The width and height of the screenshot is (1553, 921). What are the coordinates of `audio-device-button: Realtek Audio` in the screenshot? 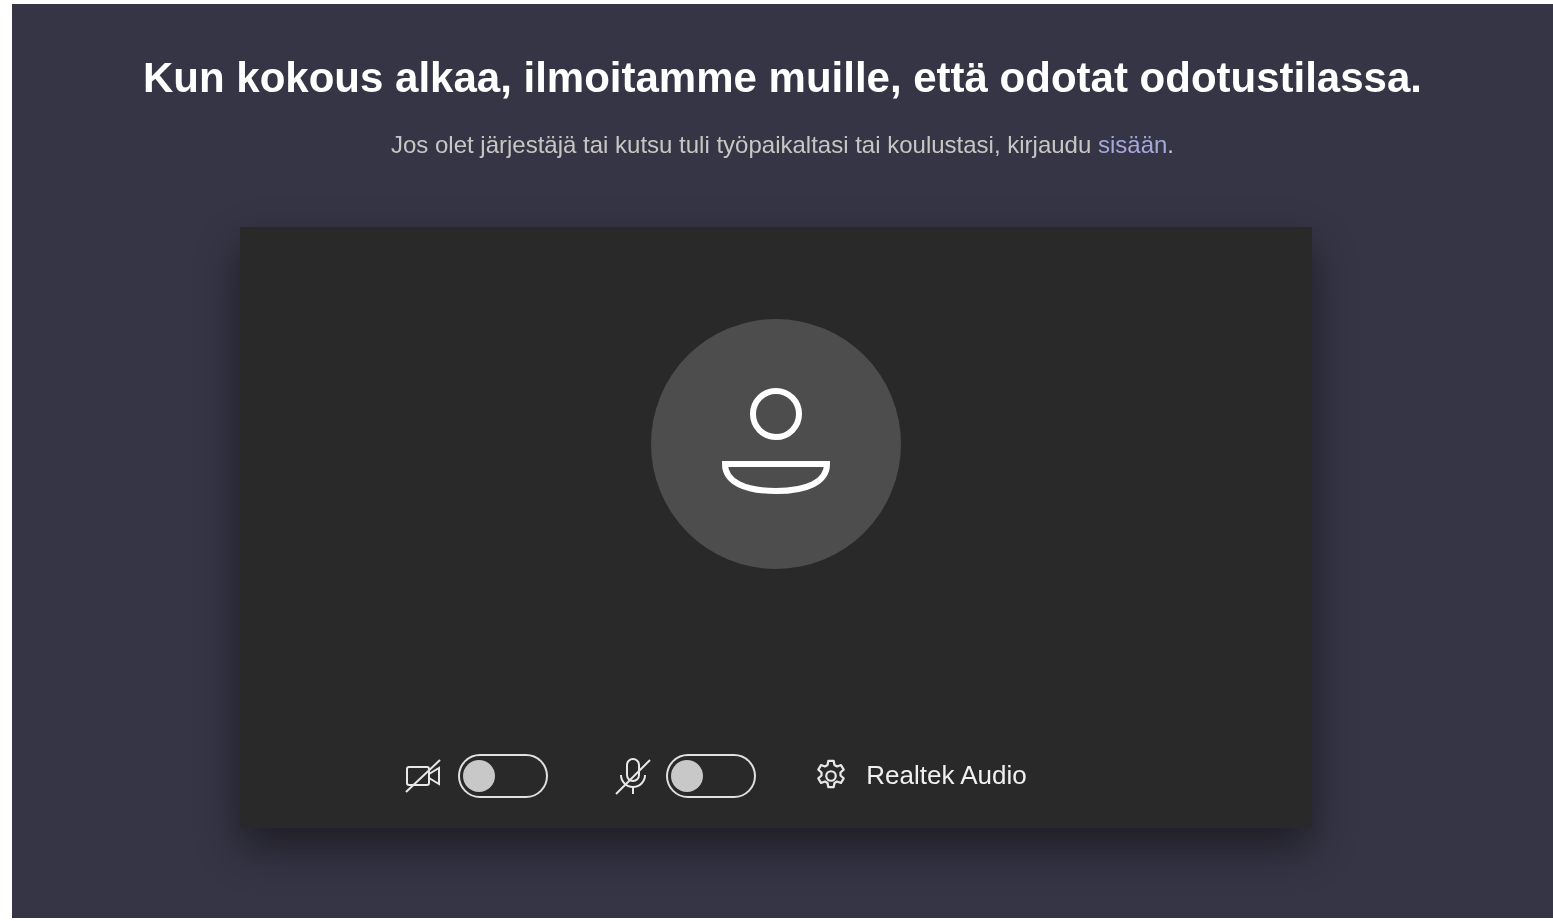 It's located at (919, 775).